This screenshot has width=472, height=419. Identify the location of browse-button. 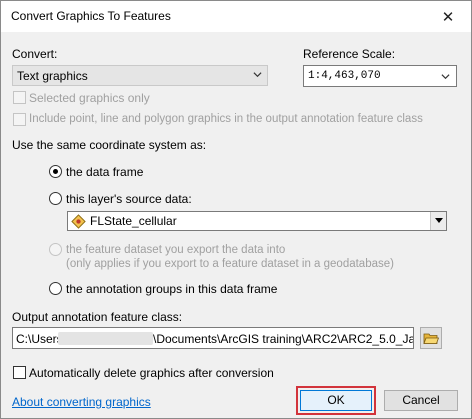
(431, 338).